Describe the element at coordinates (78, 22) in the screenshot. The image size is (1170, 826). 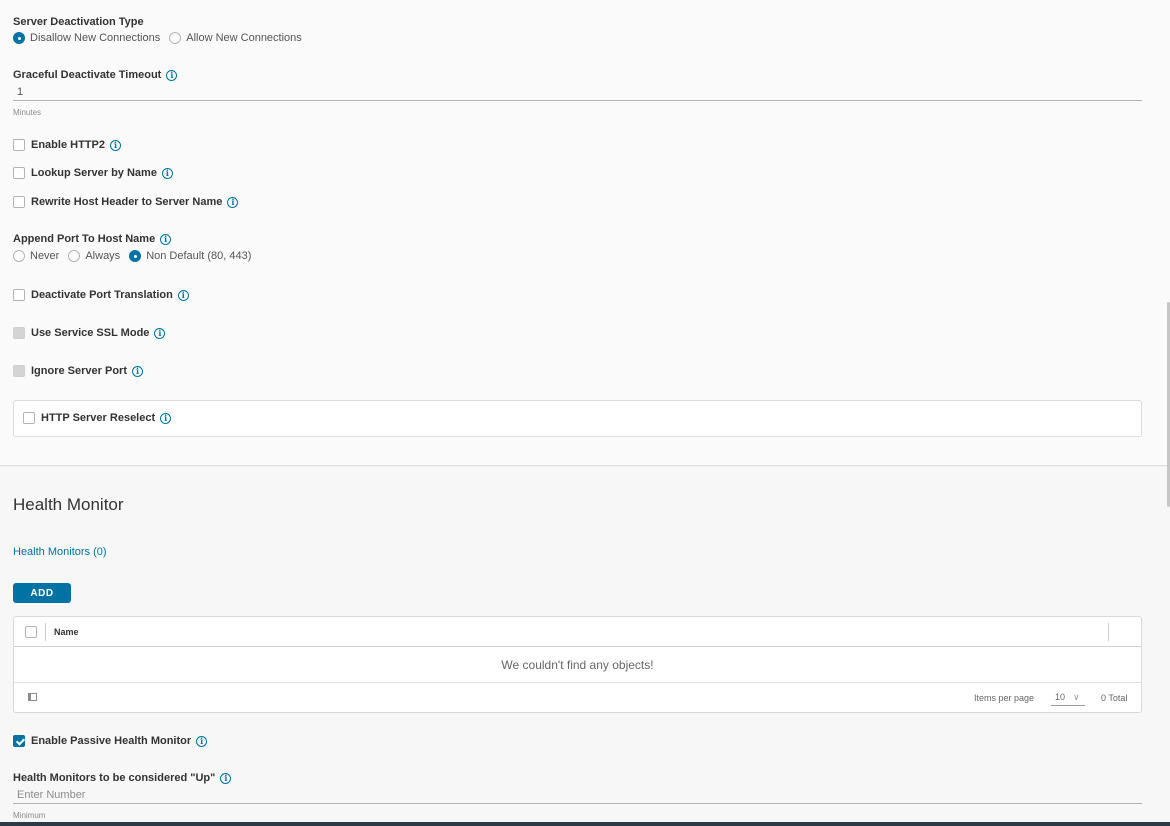
I see `deactivation-type-label: Server Deactivation Type` at that location.